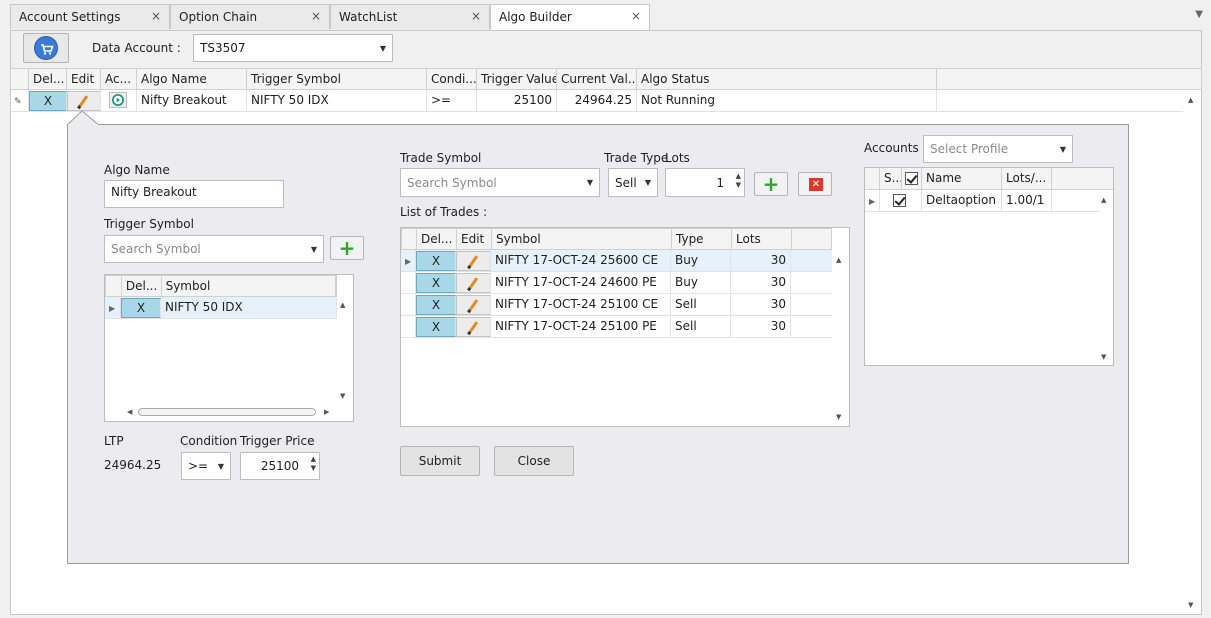  What do you see at coordinates (133, 465) in the screenshot?
I see `ltp-value: 24964.25` at bounding box center [133, 465].